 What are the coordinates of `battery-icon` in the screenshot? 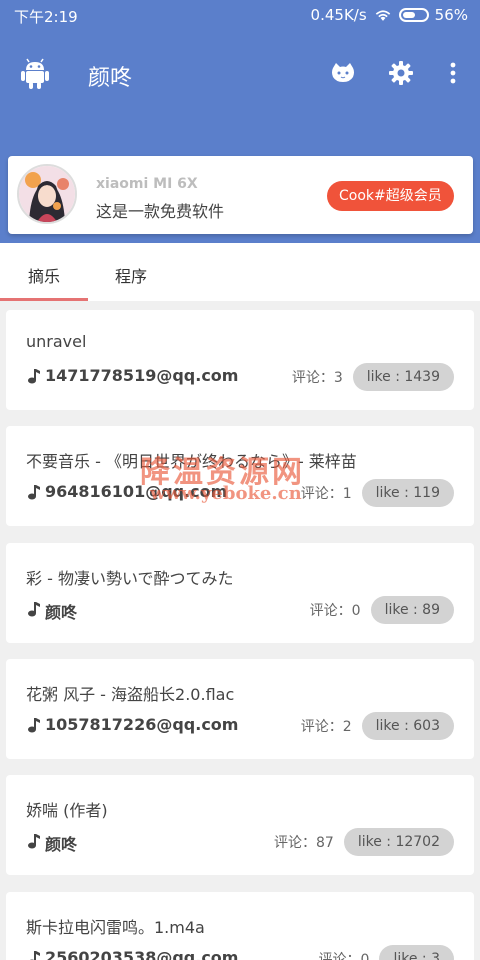 It's located at (413, 15).